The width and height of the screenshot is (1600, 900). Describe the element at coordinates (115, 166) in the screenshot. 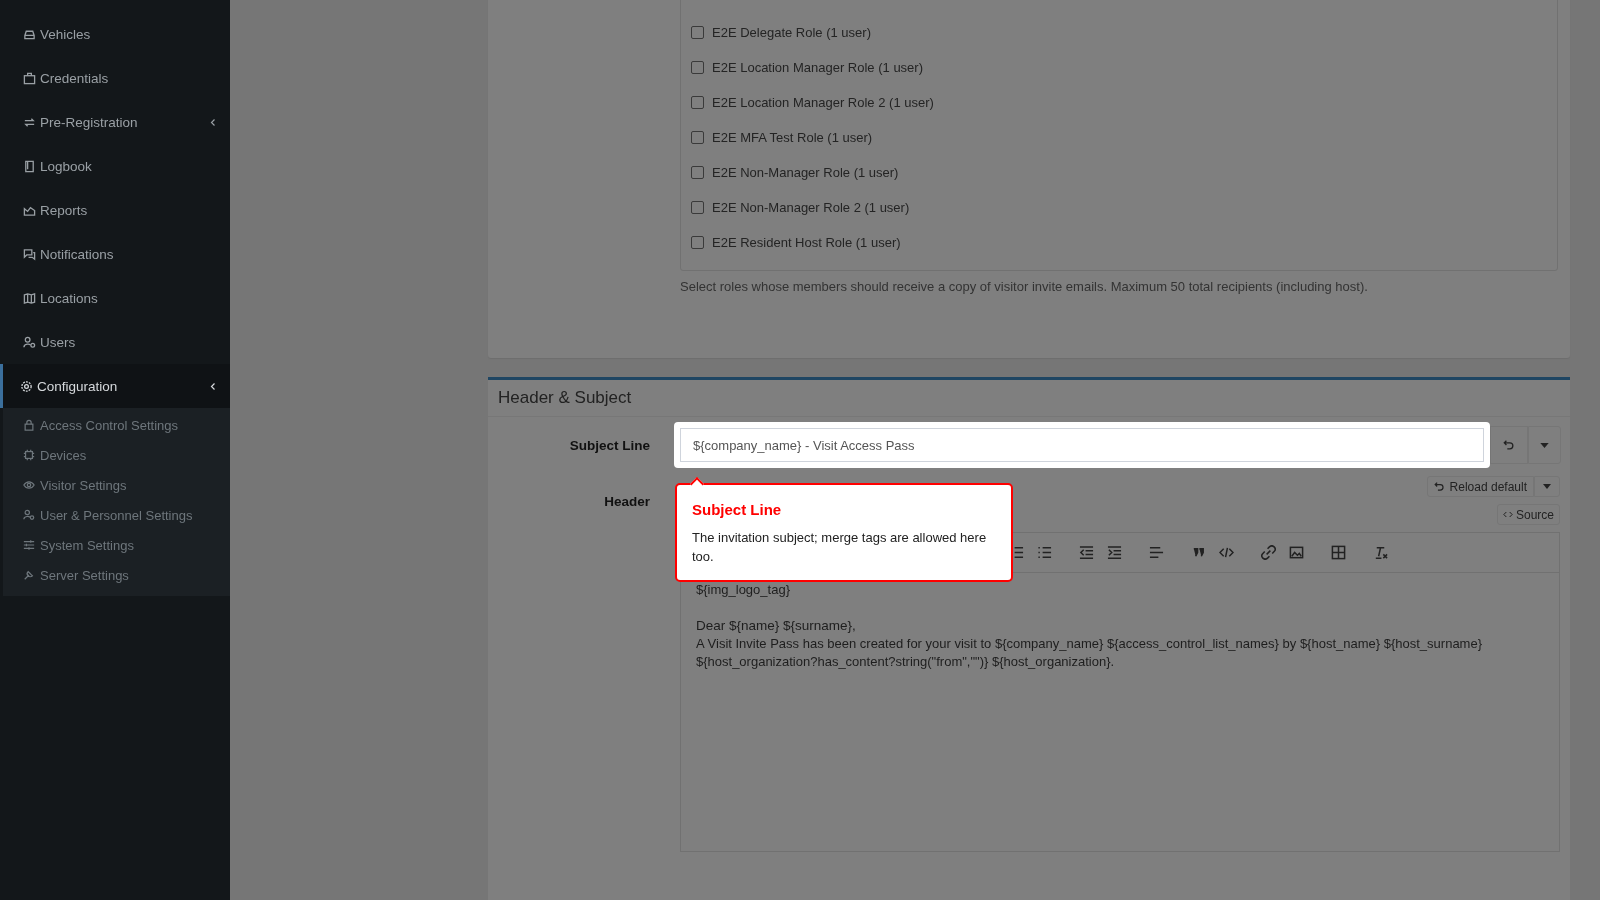

I see `sidebar-item: Logbook` at that location.